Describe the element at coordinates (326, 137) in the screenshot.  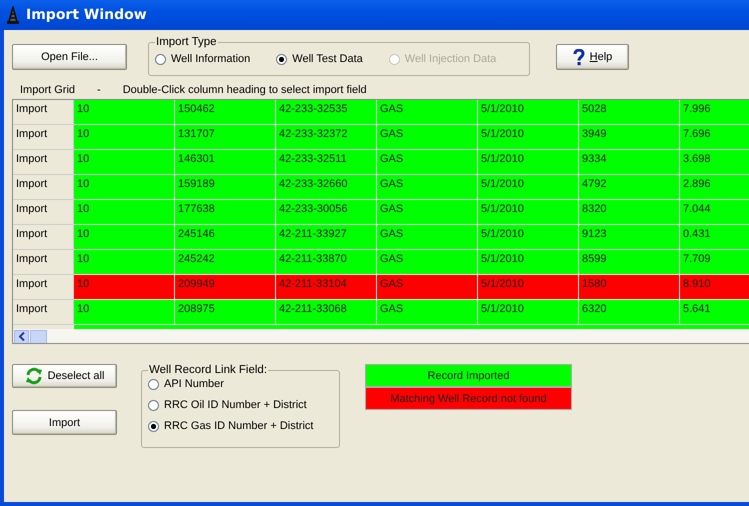
I see `table-cell: 42-233-32372` at that location.